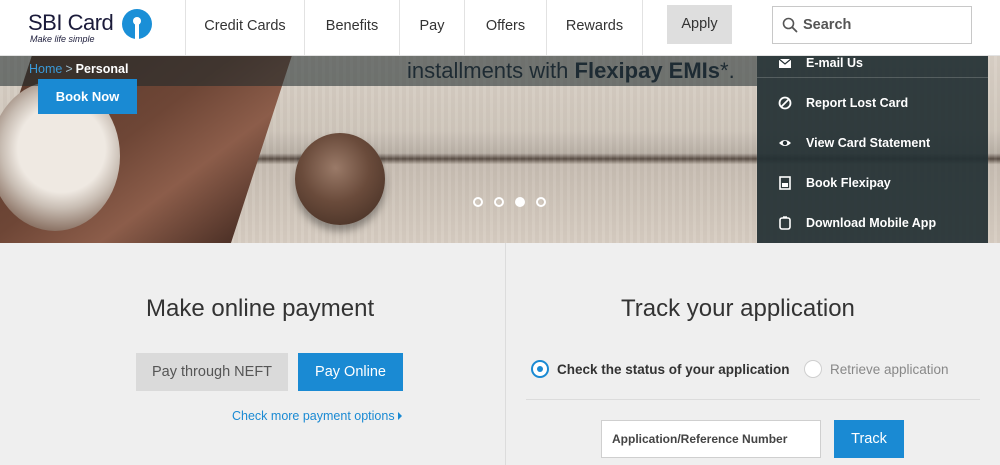 This screenshot has height=465, width=1000. I want to click on banner-chocolate-image, so click(340, 179).